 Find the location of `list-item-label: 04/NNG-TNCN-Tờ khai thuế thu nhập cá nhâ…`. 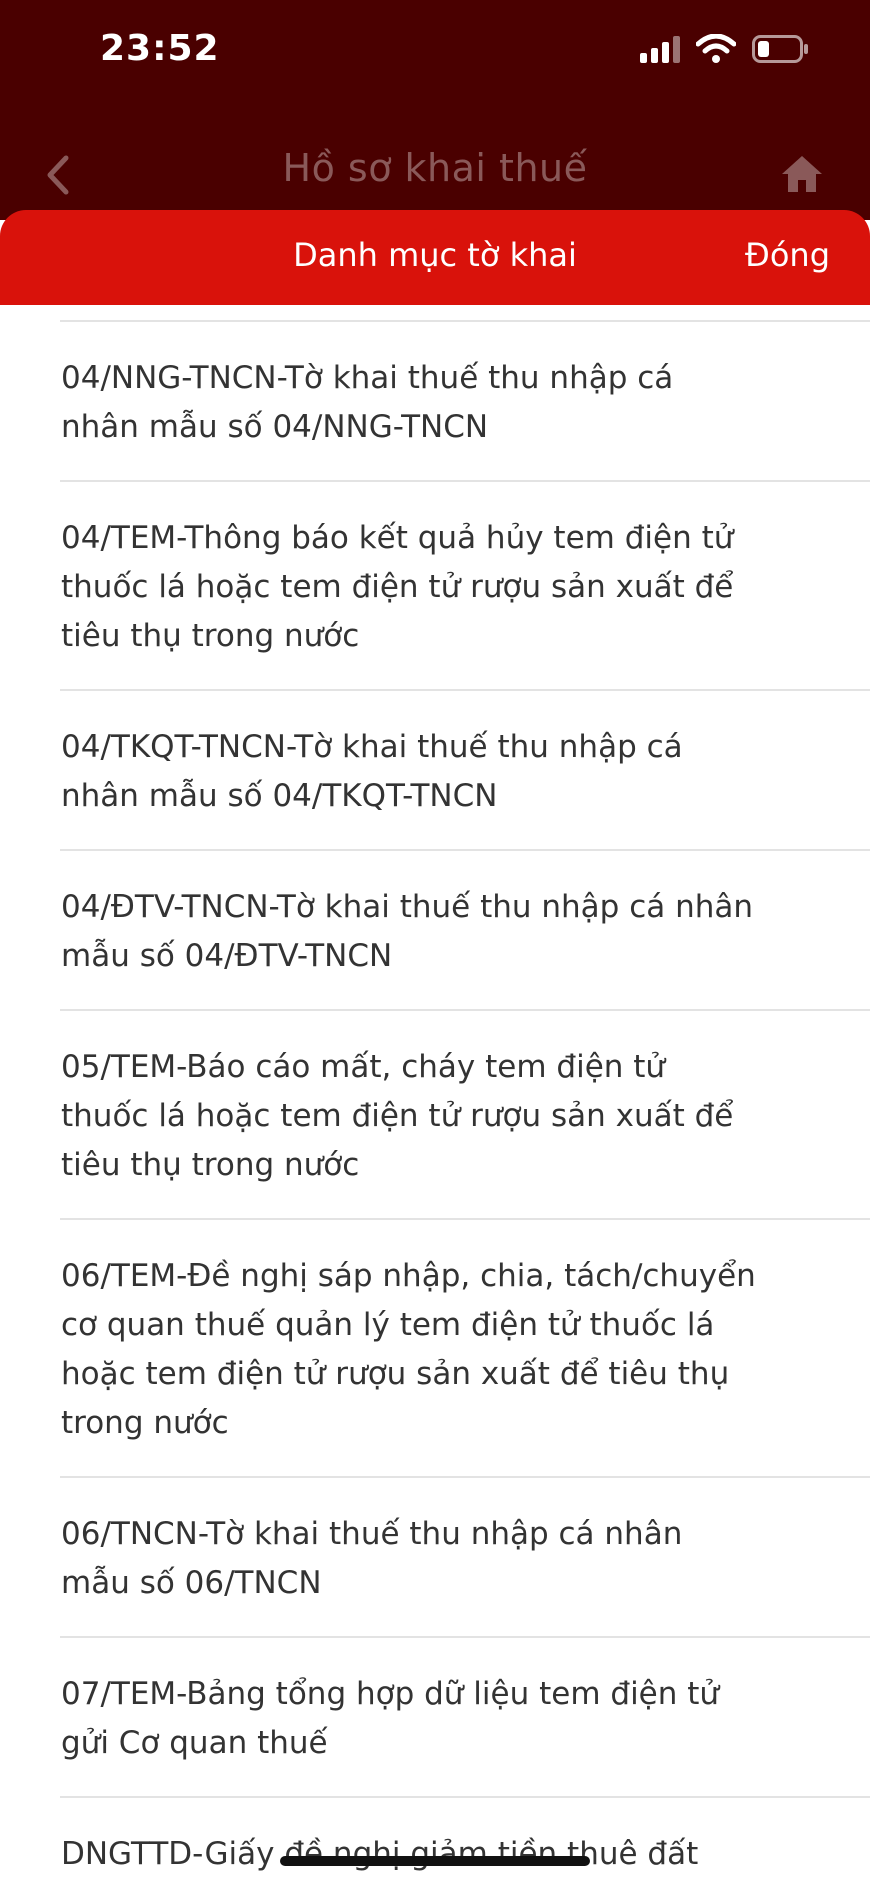

list-item-label: 04/NNG-TNCN-Tờ khai thuế thu nhập cá nhâ… is located at coordinates (367, 402).